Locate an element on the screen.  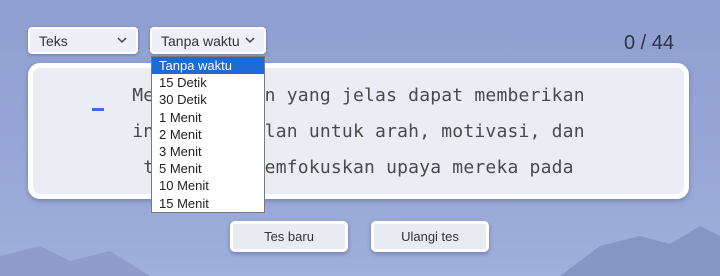
text-line: indiv alan untuk arah, motivasi, dan is located at coordinates (358, 131).